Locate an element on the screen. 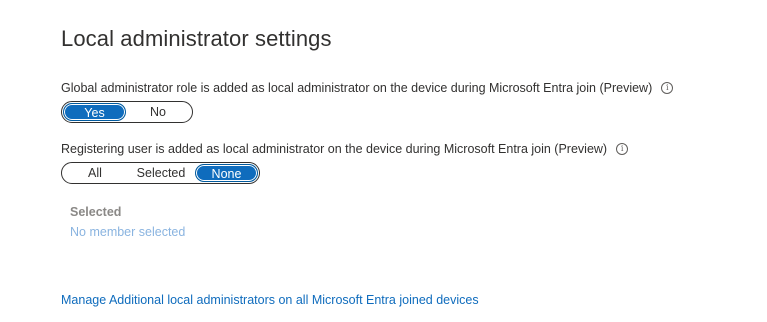 Image resolution: width=767 pixels, height=322 pixels. selected-members-heading: Selected is located at coordinates (96, 212).